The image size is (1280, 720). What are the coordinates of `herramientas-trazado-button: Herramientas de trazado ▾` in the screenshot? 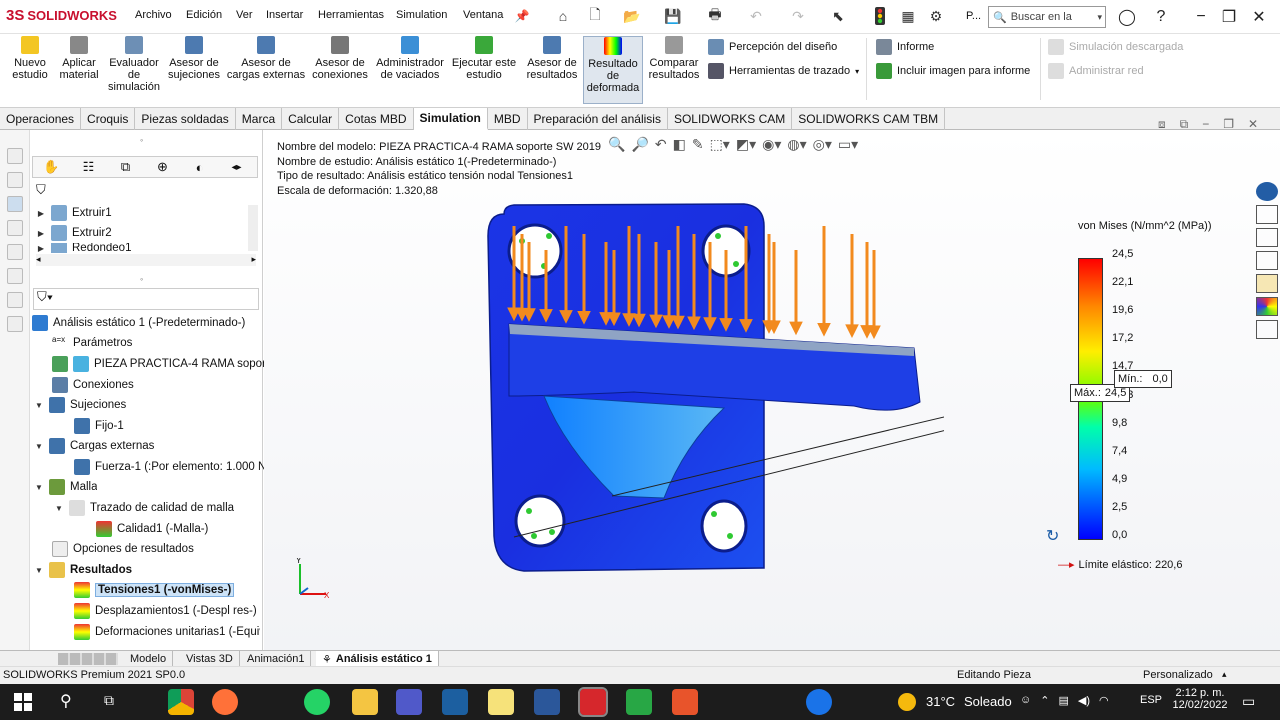 It's located at (783, 71).